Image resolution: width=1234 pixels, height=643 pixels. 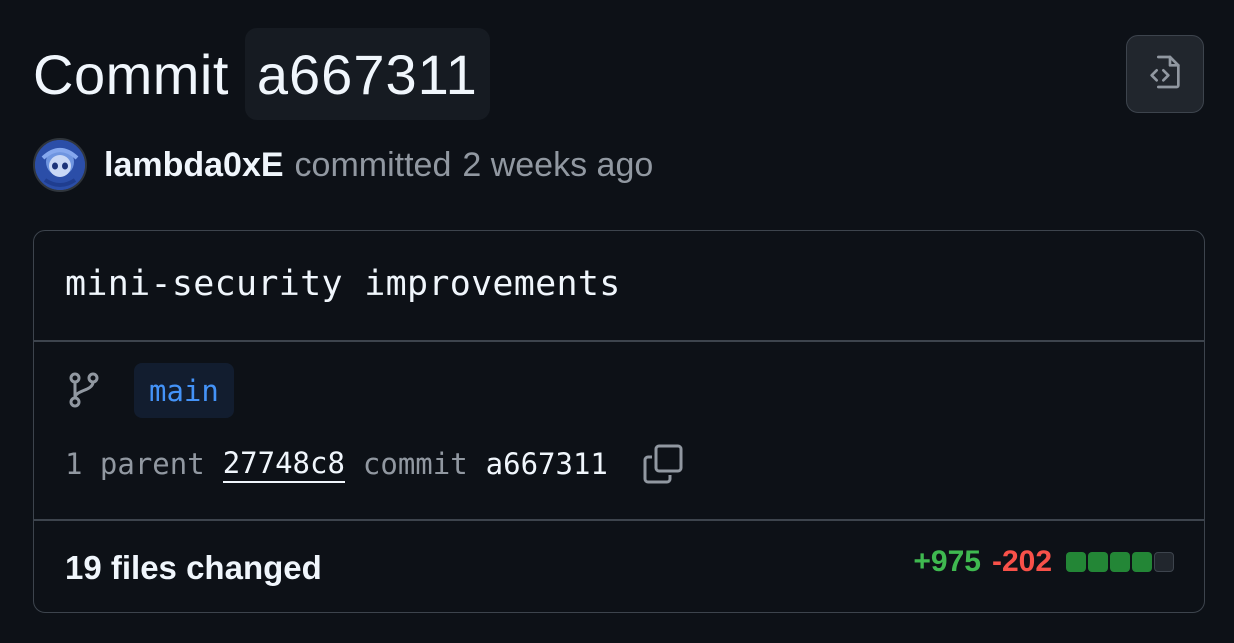 I want to click on page-title: Commit, so click(x=131, y=74).